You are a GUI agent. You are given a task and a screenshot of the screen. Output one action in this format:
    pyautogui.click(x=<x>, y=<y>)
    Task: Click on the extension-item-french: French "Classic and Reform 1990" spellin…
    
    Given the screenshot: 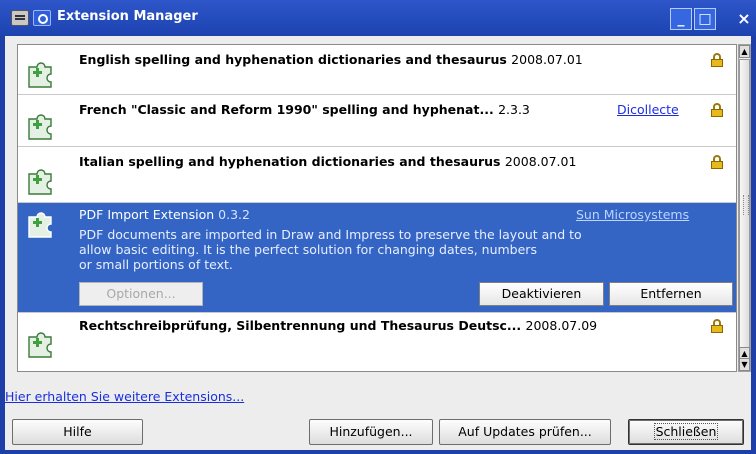 What is the action you would take?
    pyautogui.click(x=377, y=121)
    